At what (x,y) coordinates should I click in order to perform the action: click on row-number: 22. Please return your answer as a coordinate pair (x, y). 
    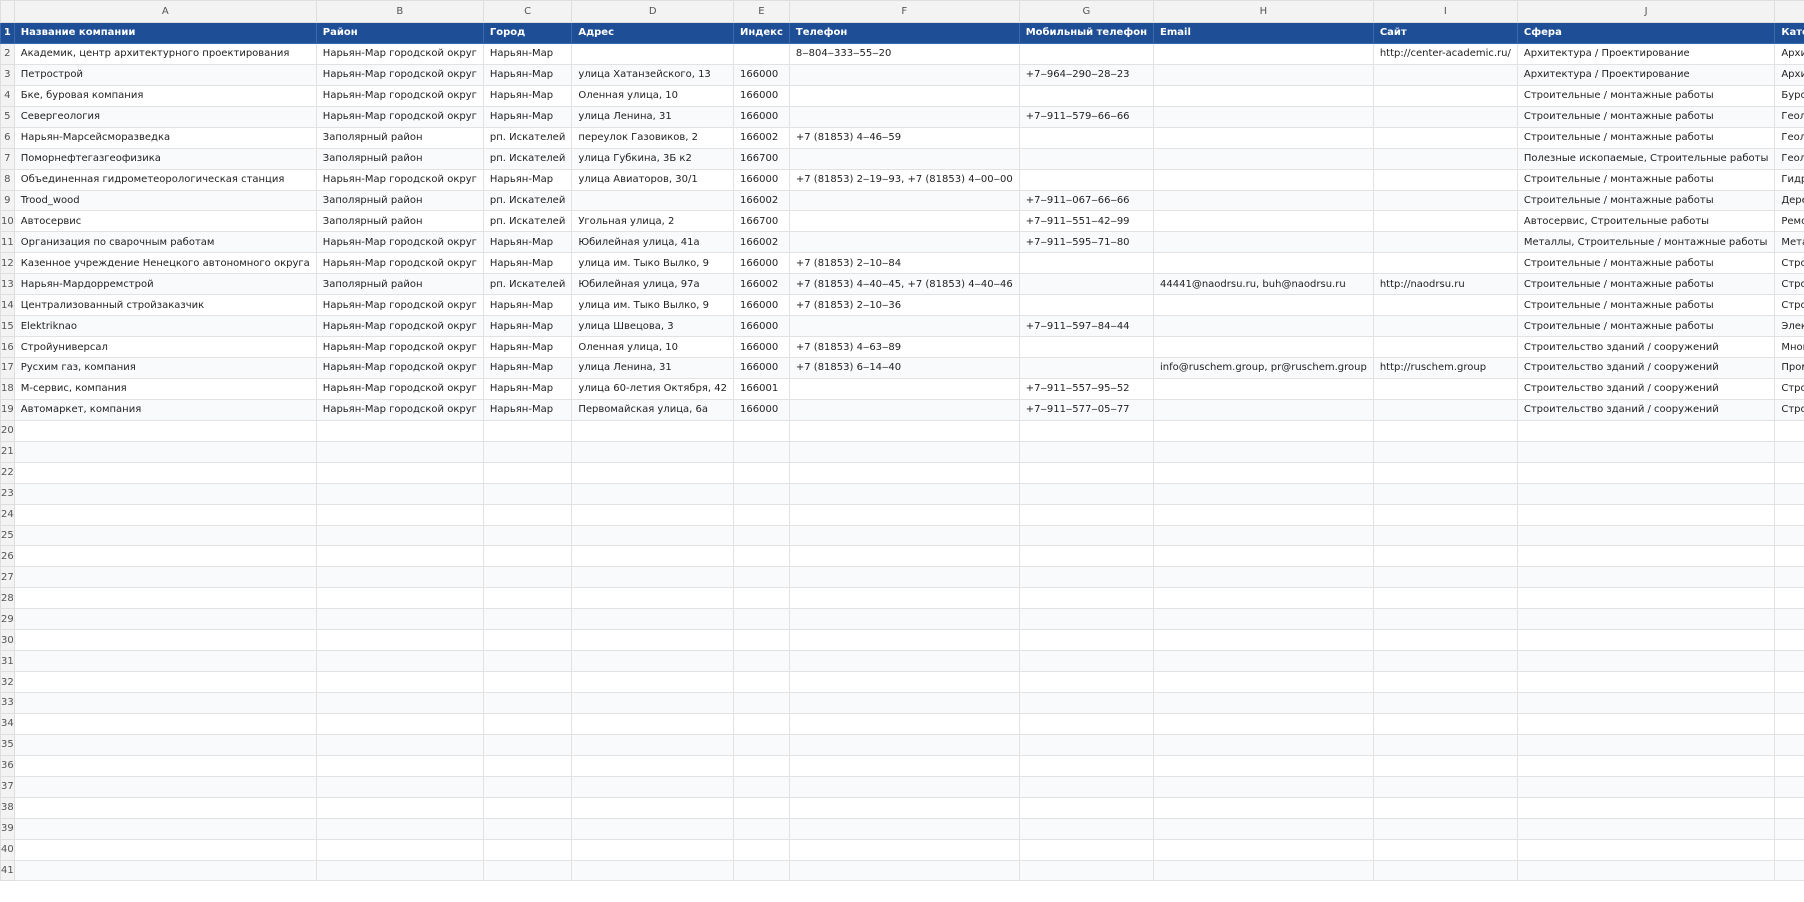
    Looking at the image, I should click on (7, 472).